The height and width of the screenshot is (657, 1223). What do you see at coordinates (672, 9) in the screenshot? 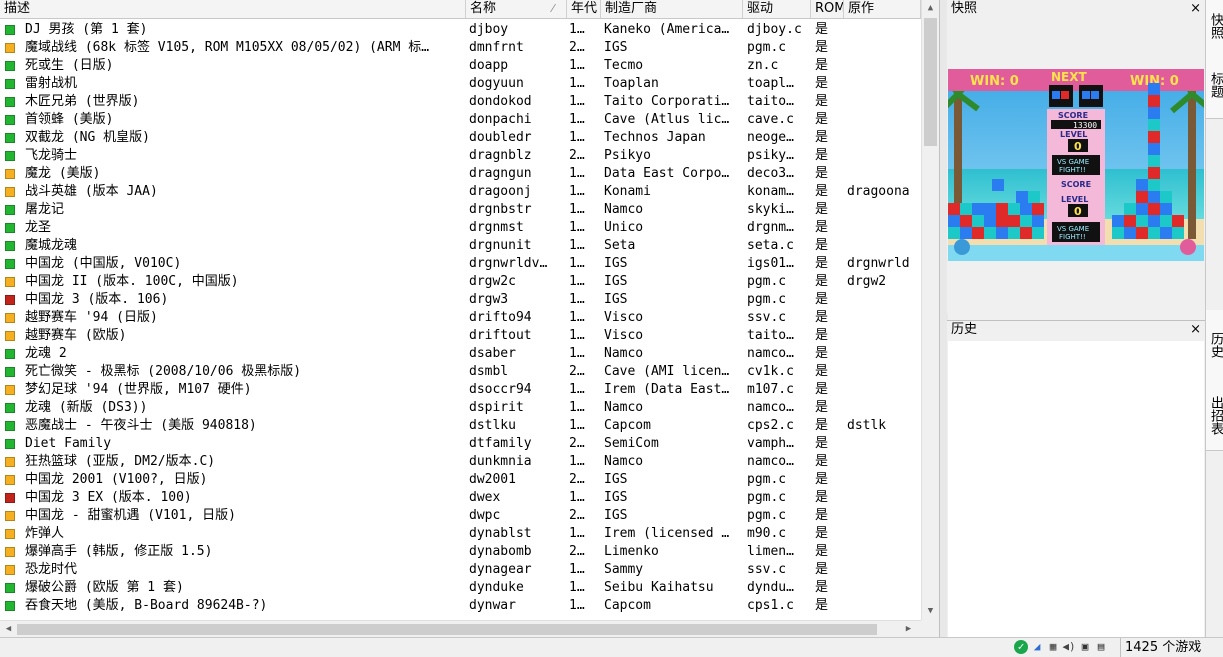
I see `column-header-manufacturer: 制造厂商` at bounding box center [672, 9].